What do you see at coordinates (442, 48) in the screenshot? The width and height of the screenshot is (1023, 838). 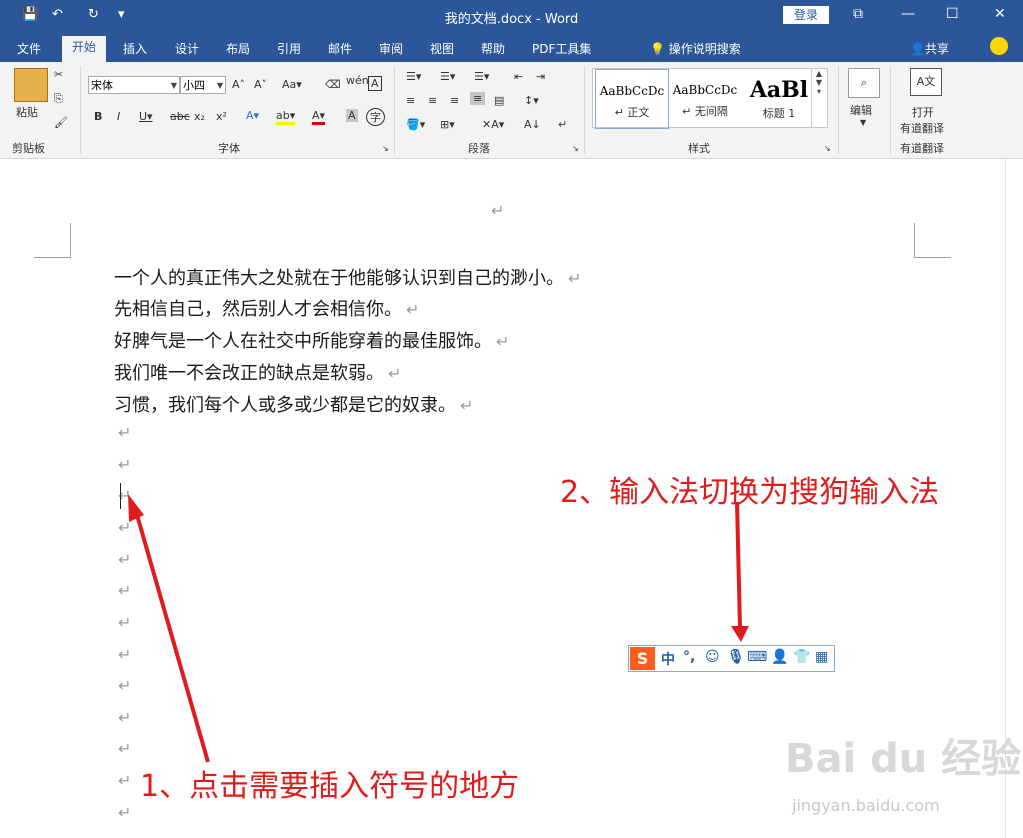 I see `tab-view: 视图` at bounding box center [442, 48].